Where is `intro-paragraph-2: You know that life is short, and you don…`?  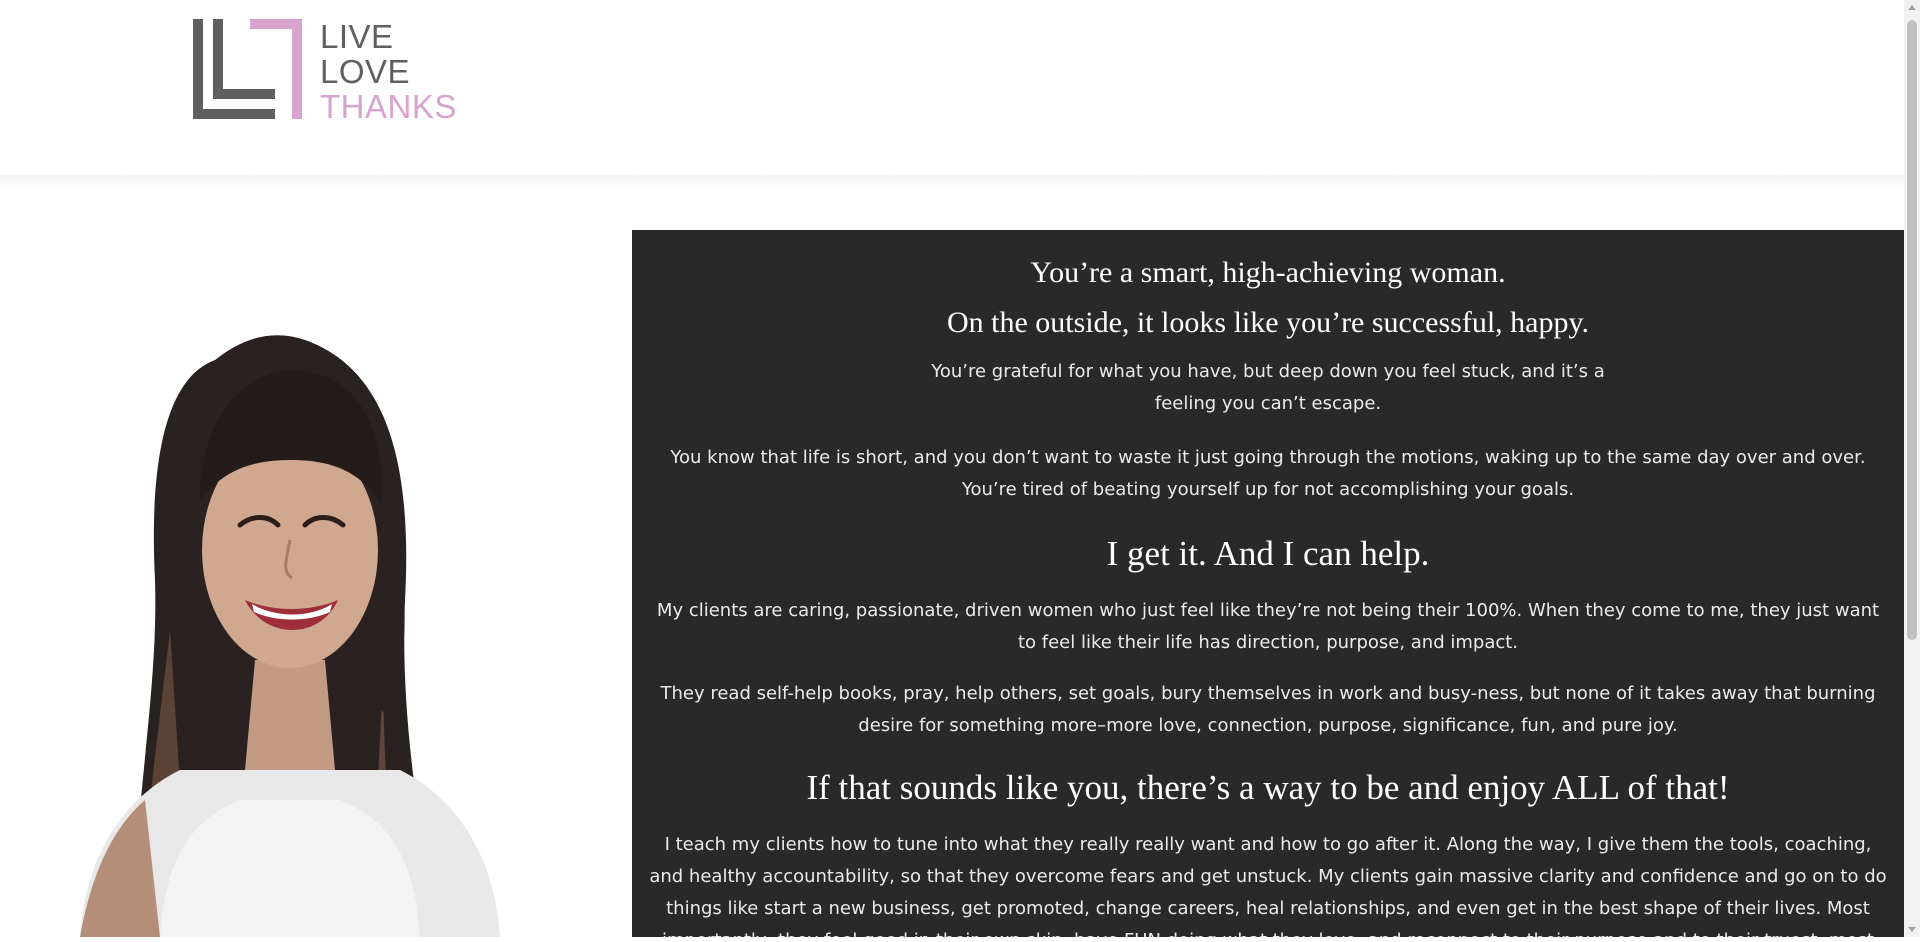
intro-paragraph-2: You know that life is short, and you don… is located at coordinates (1268, 473).